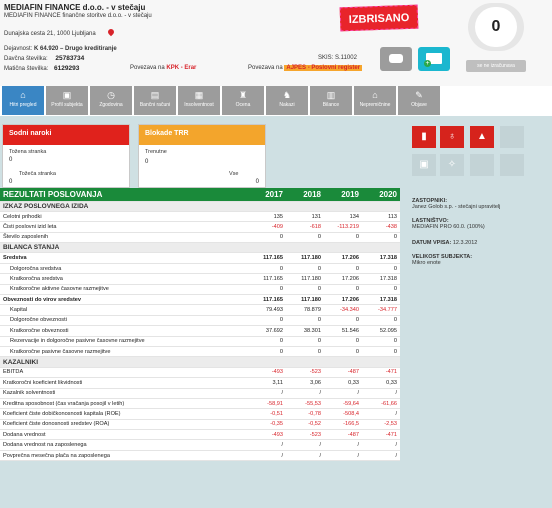 This screenshot has height=508, width=552. I want to click on kpk-link: KPK - Erar, so click(181, 68).